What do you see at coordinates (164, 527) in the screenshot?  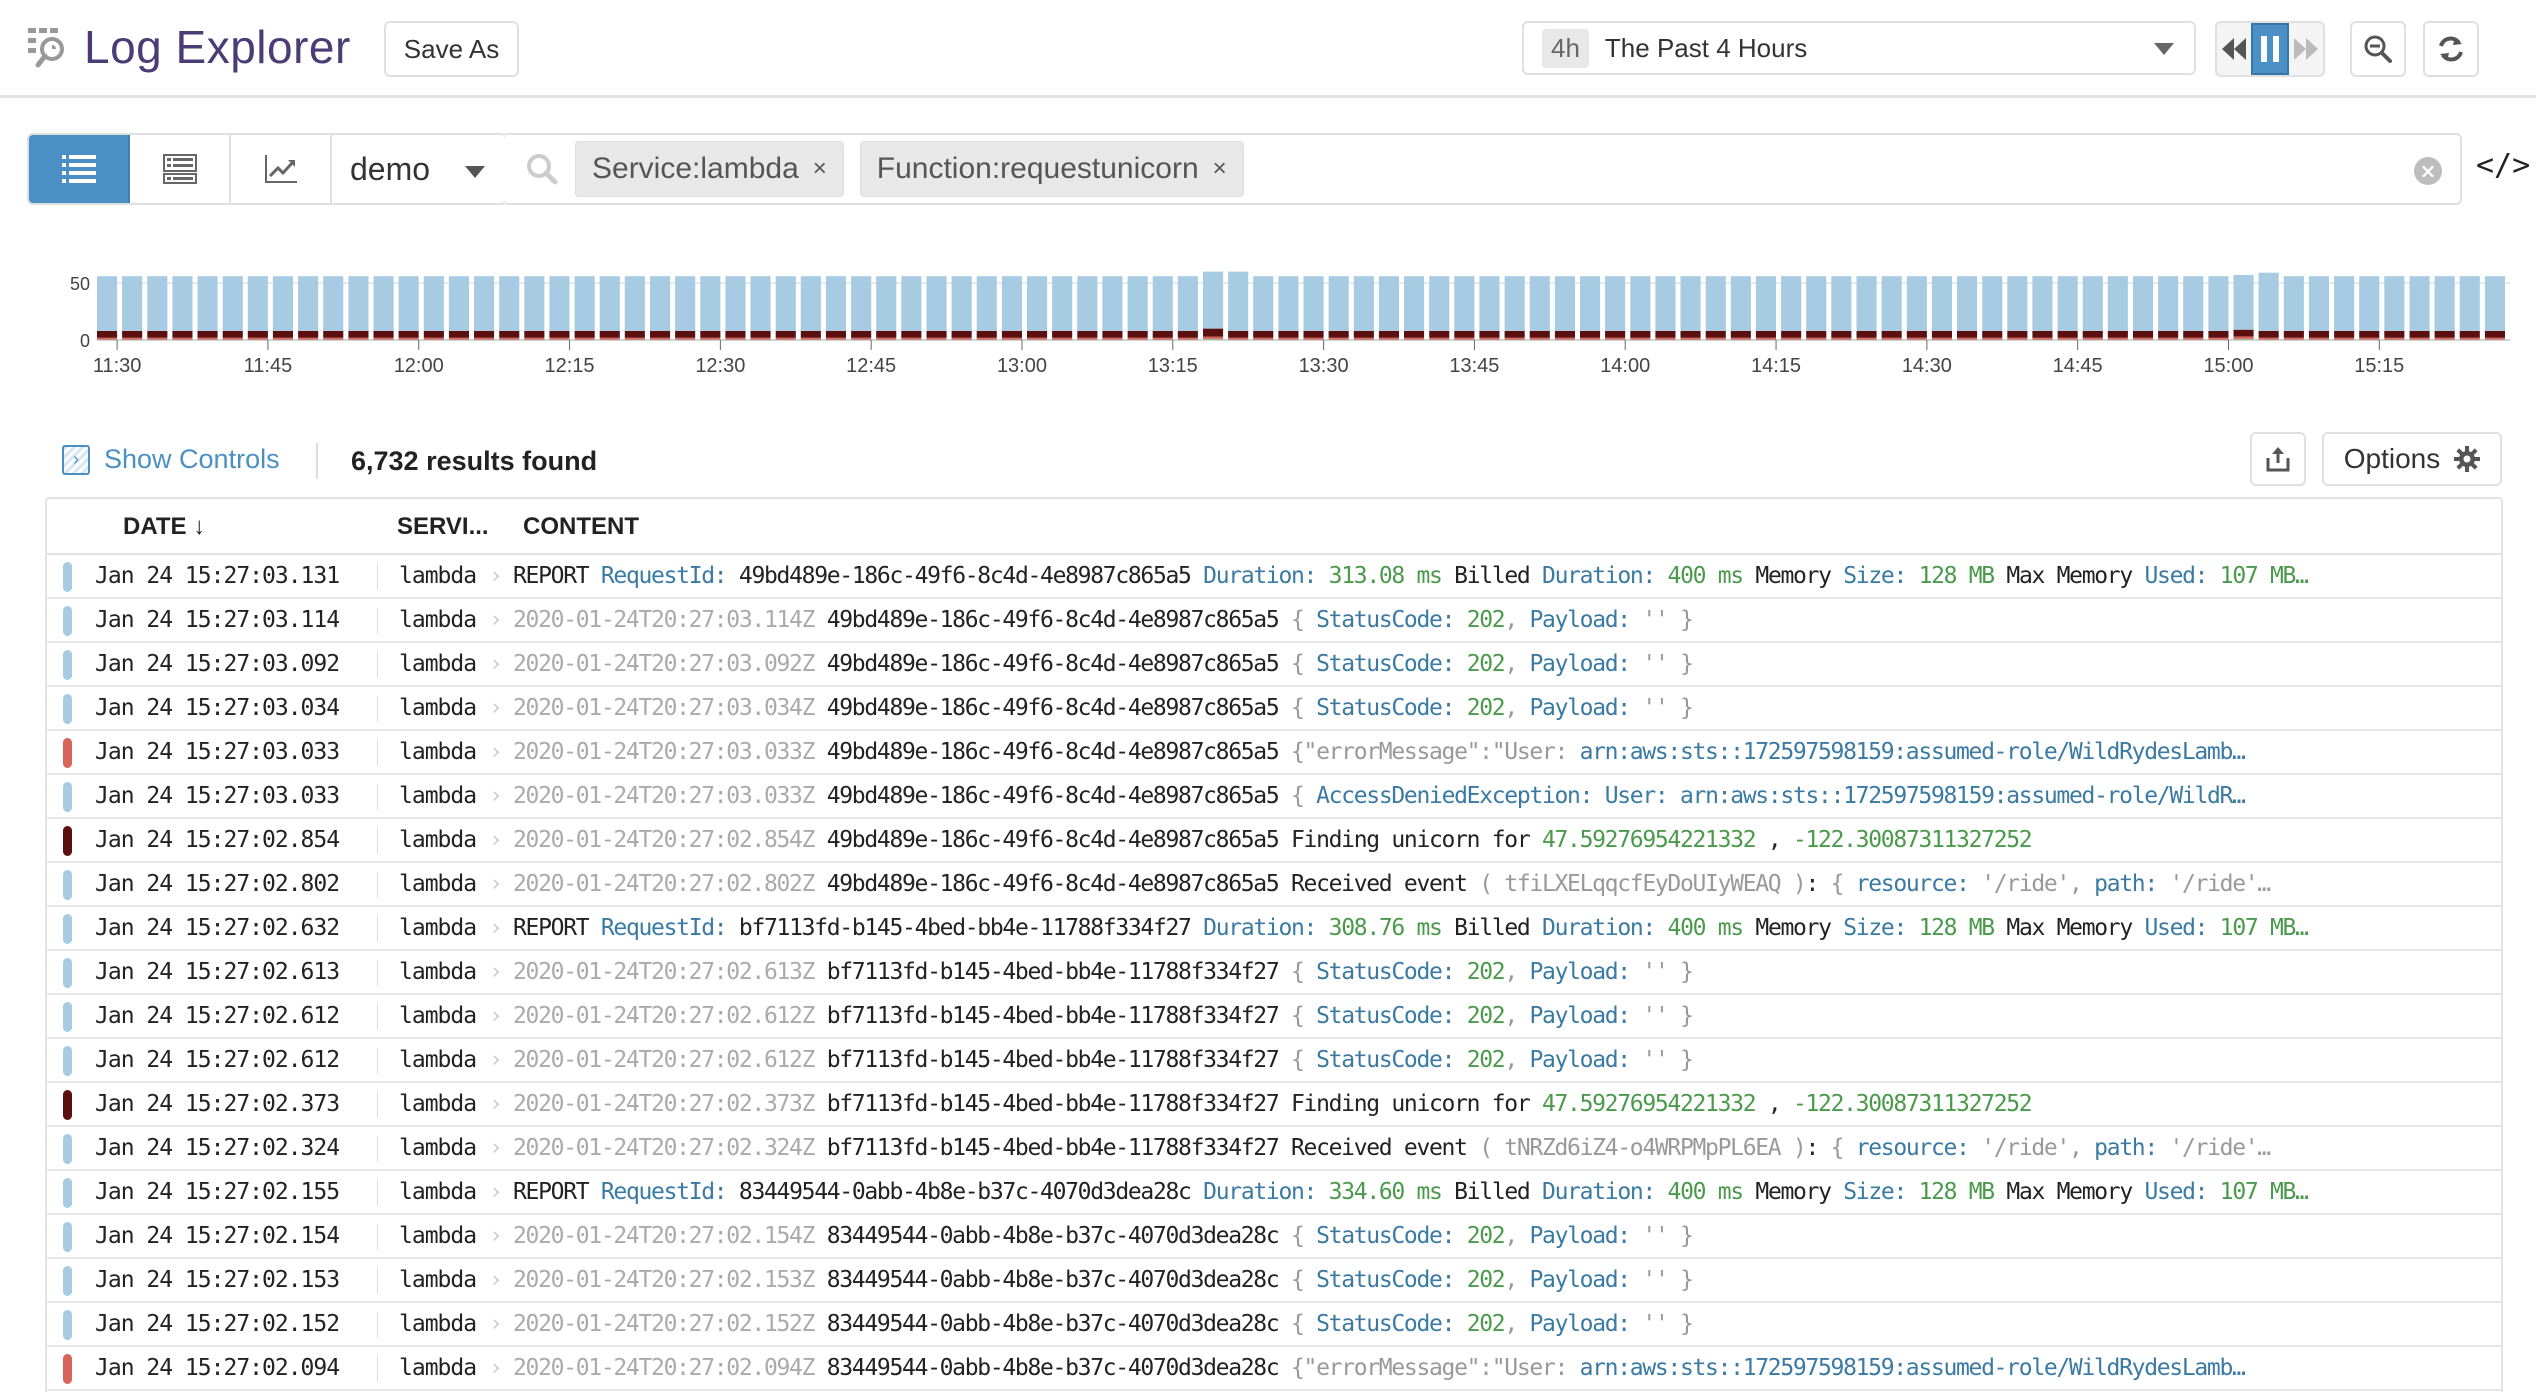 I see `column-header-date: DATE ↓` at bounding box center [164, 527].